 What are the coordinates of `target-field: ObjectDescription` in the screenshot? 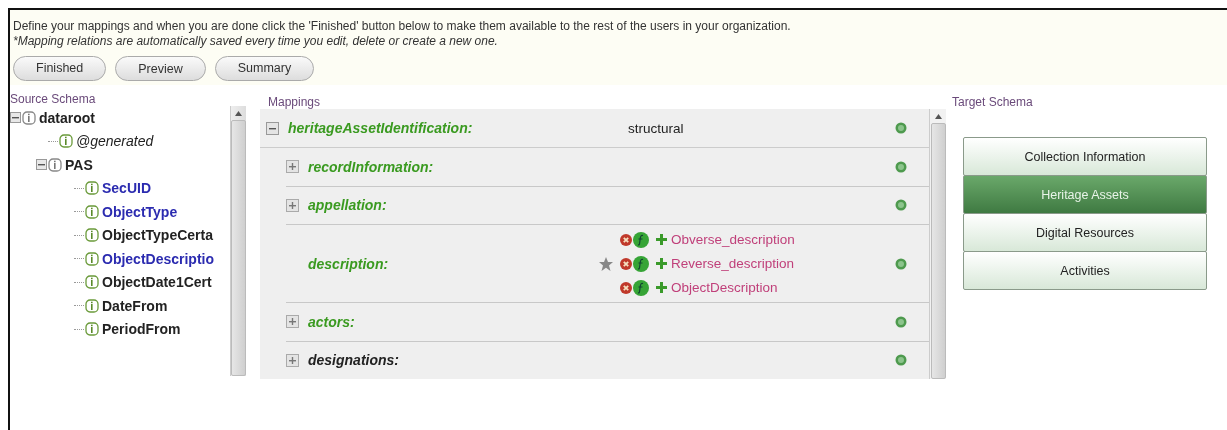 It's located at (724, 287).